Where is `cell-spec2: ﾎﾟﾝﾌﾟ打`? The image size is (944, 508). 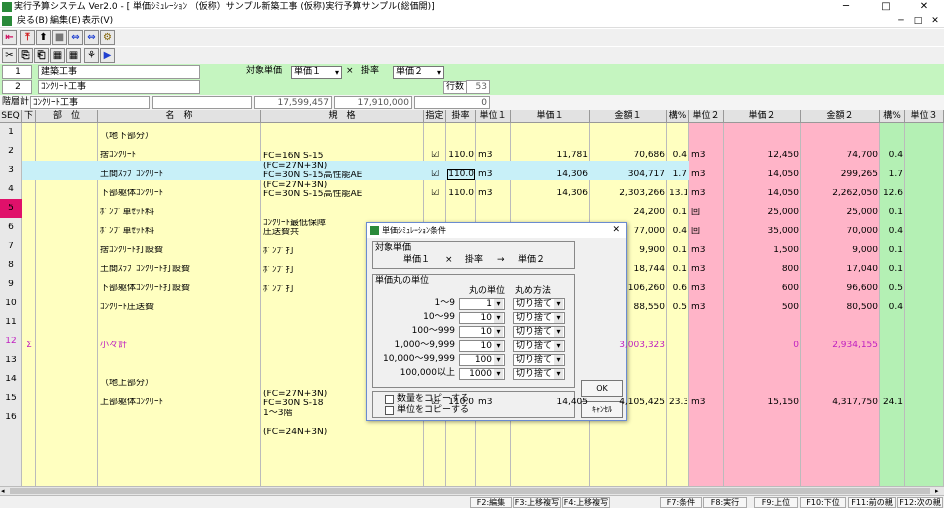 cell-spec2: ﾎﾟﾝﾌﾟ打 is located at coordinates (342, 289).